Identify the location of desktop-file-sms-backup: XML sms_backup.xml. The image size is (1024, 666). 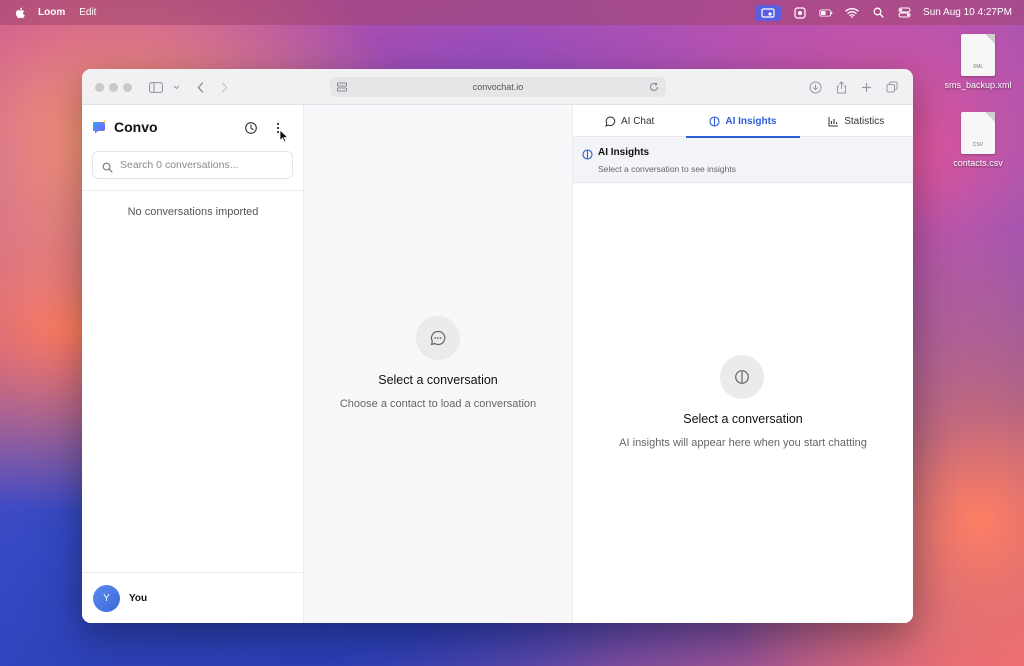
(978, 62).